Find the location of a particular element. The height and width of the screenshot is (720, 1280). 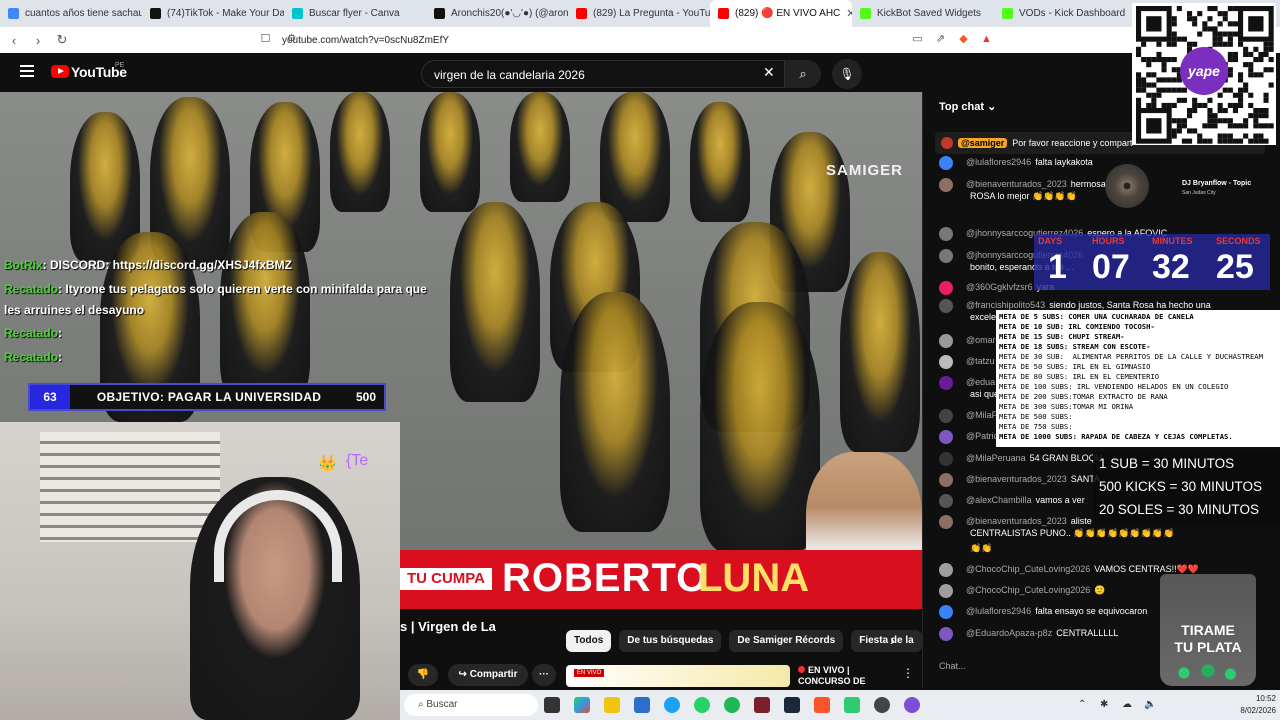

chat-author: @ChocoChip_CuteLoving2026 is located at coordinates (1028, 569).